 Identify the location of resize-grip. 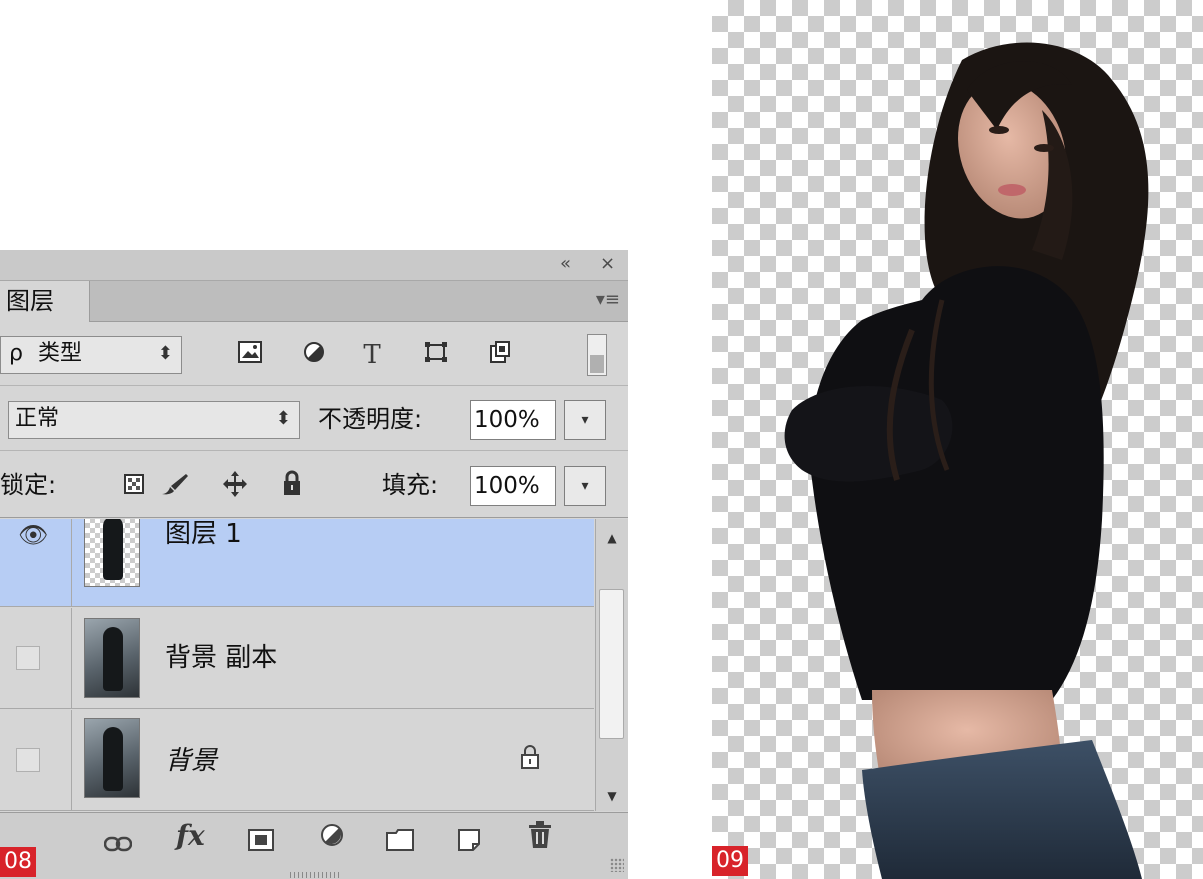
(315, 875).